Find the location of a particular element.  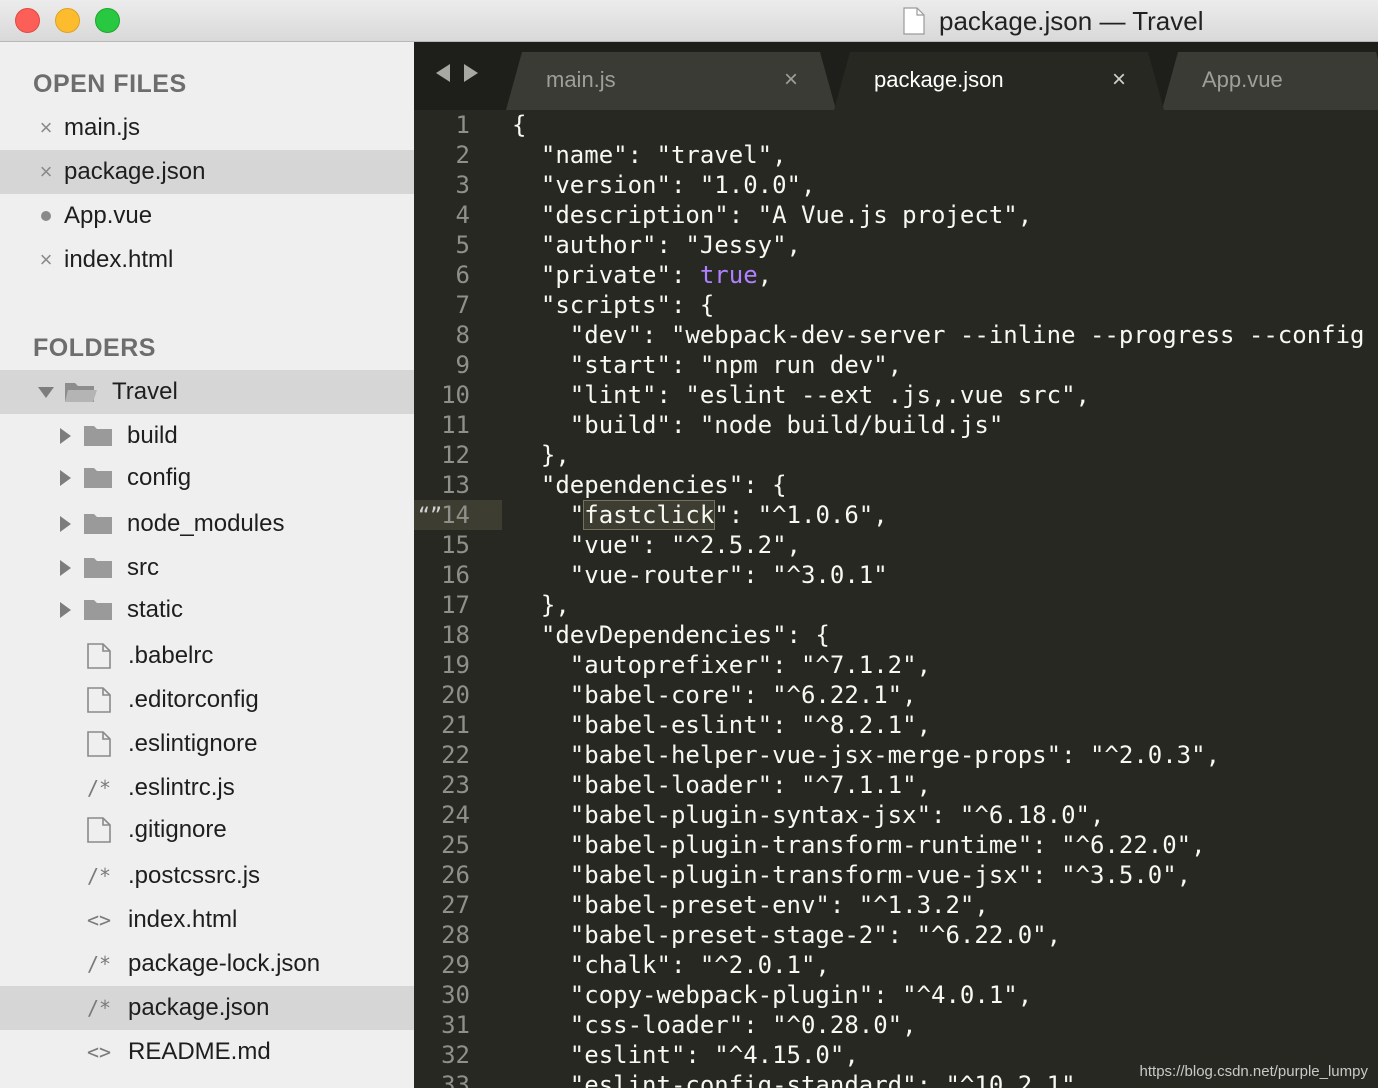

code-text: "devDependencies": { is located at coordinates (671, 635).